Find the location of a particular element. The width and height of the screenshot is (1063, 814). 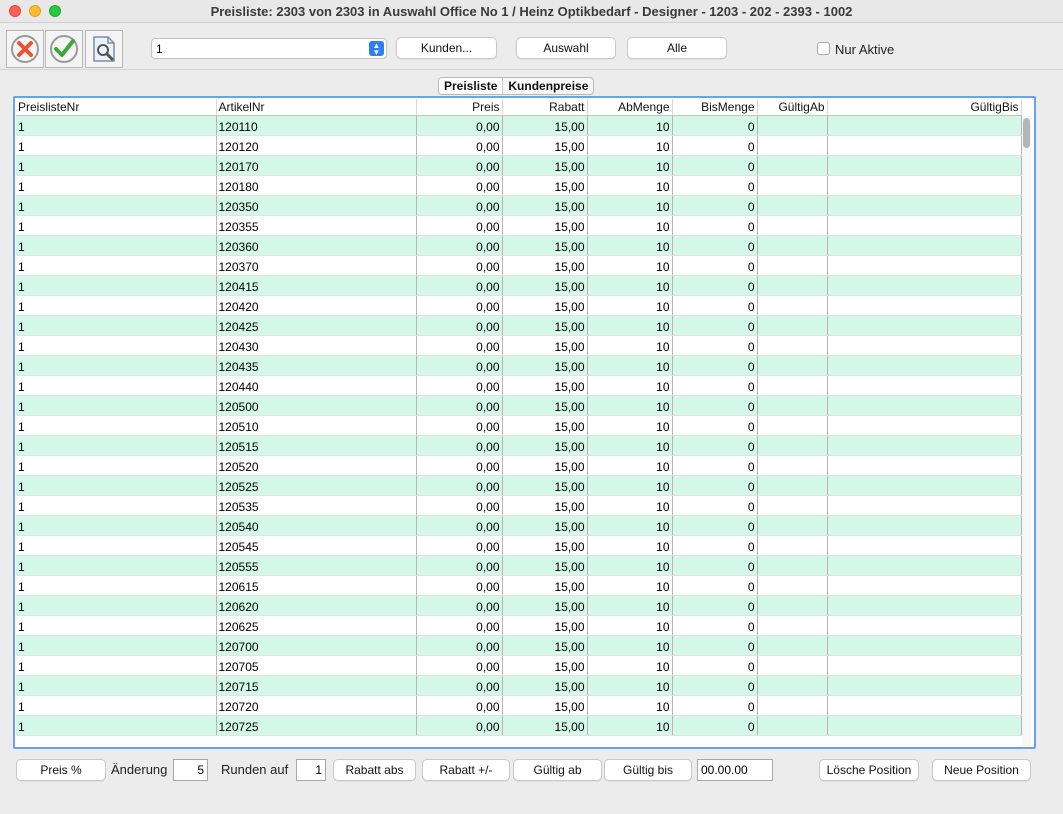

rabatt-plus-minus-button: Rabatt +/- is located at coordinates (466, 770).